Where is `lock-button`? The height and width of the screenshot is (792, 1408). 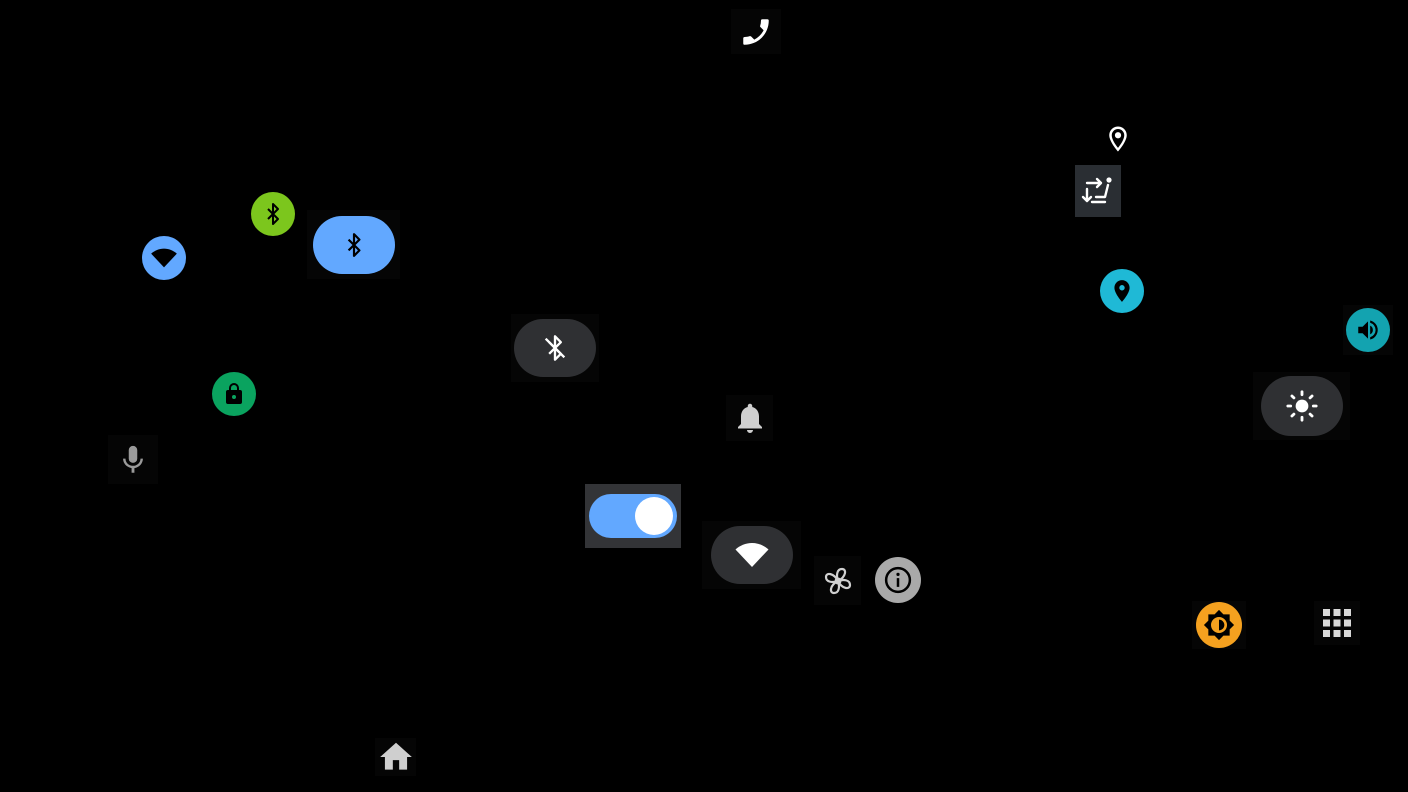 lock-button is located at coordinates (234, 393).